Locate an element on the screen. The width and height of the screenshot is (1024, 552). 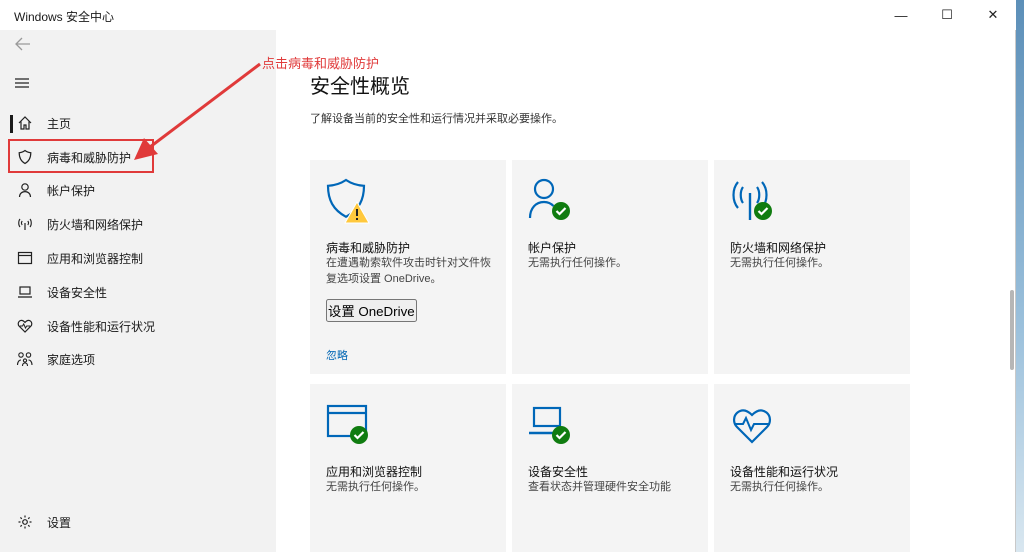
sidebar-item-label: 家庭选项 is located at coordinates (71, 359).